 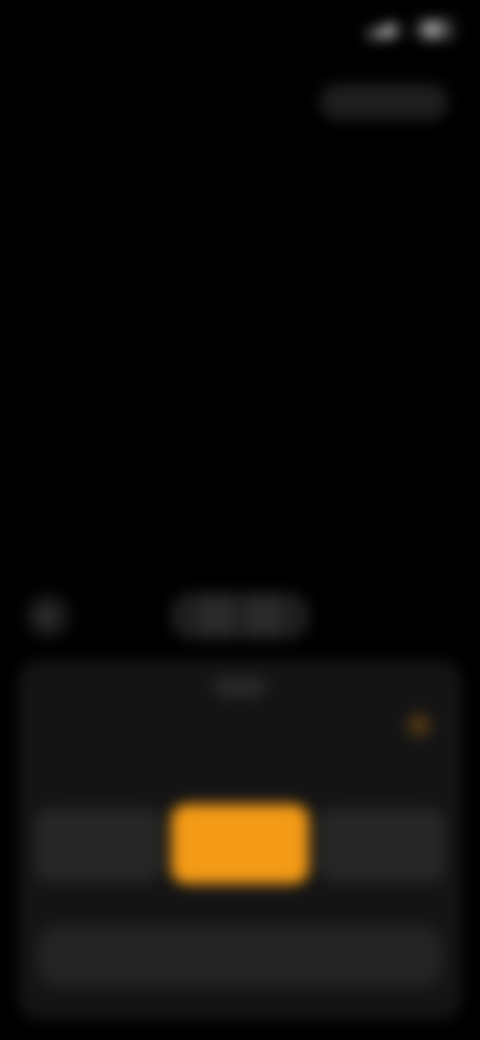 I want to click on mode-button-active, so click(x=240, y=844).